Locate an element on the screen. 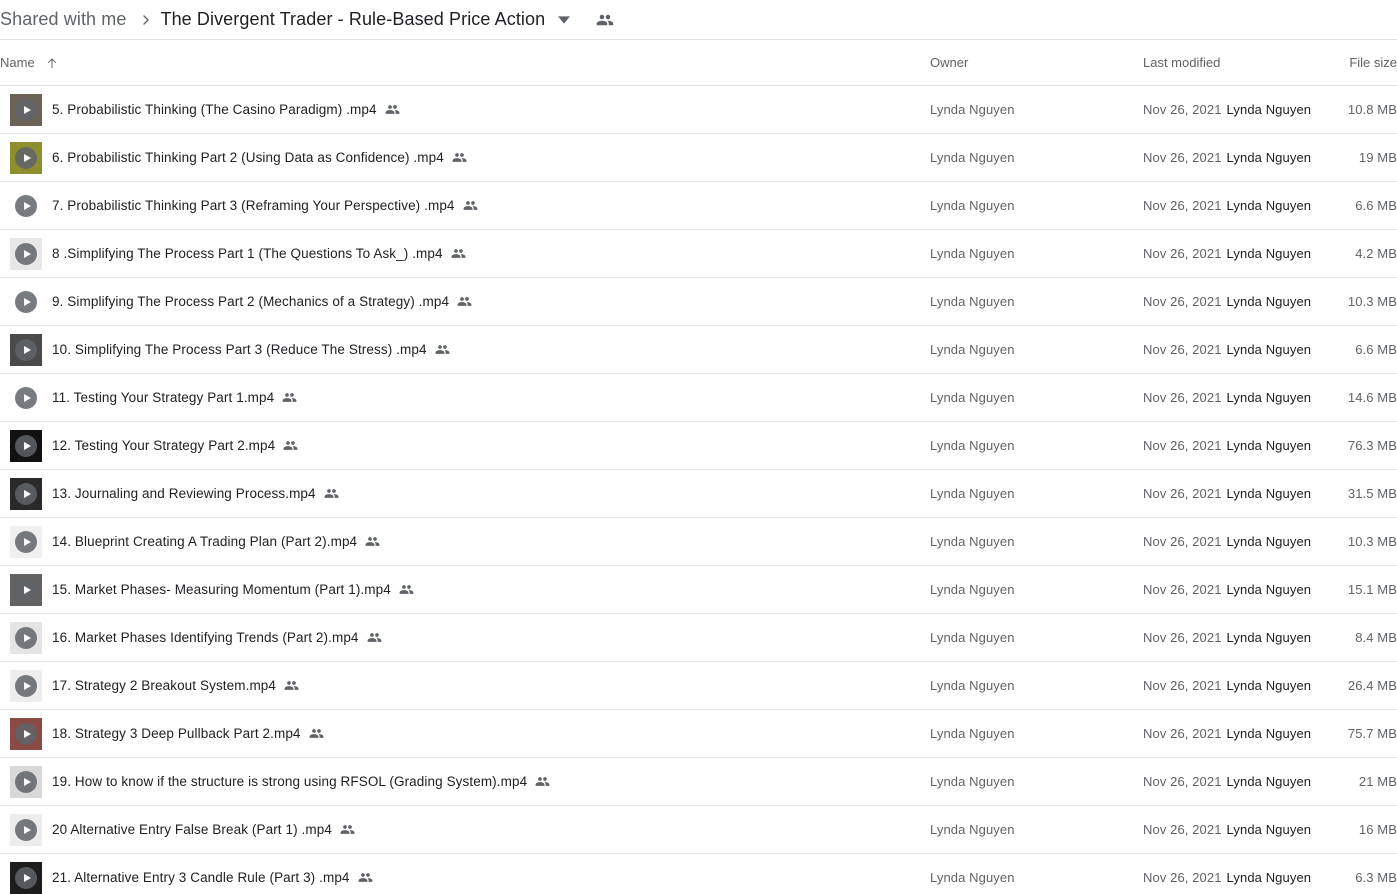  file-name-label: 12. Testing Your Strategy Part 2.mp4 is located at coordinates (163, 445).